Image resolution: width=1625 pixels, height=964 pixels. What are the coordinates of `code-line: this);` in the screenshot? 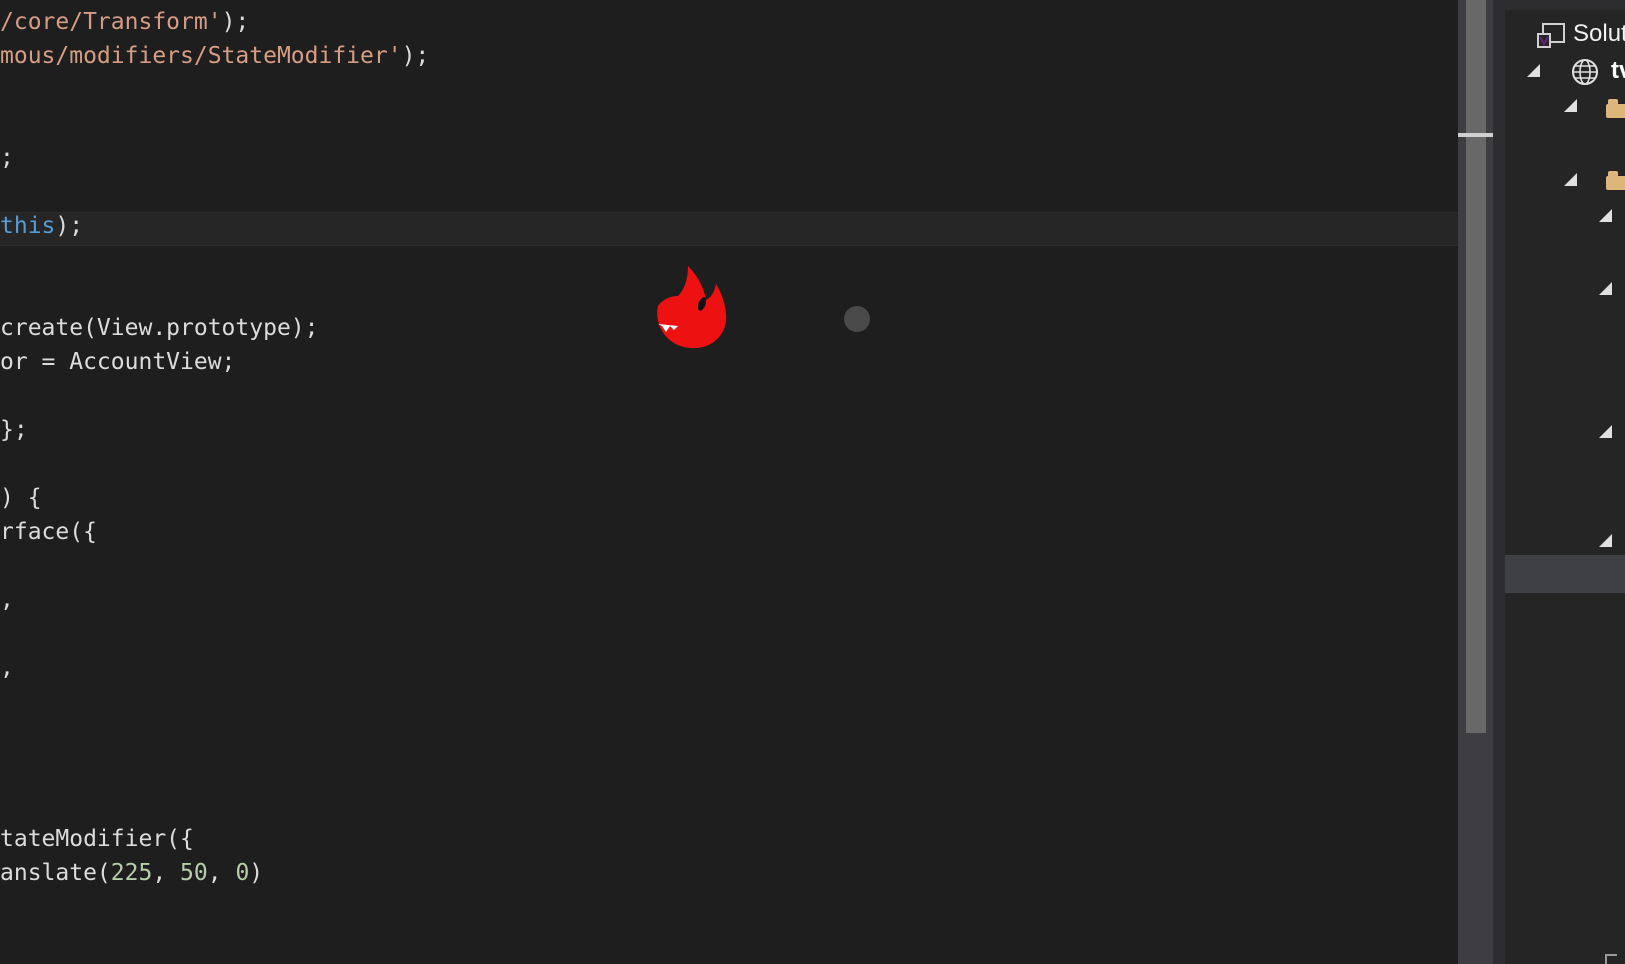 It's located at (41, 226).